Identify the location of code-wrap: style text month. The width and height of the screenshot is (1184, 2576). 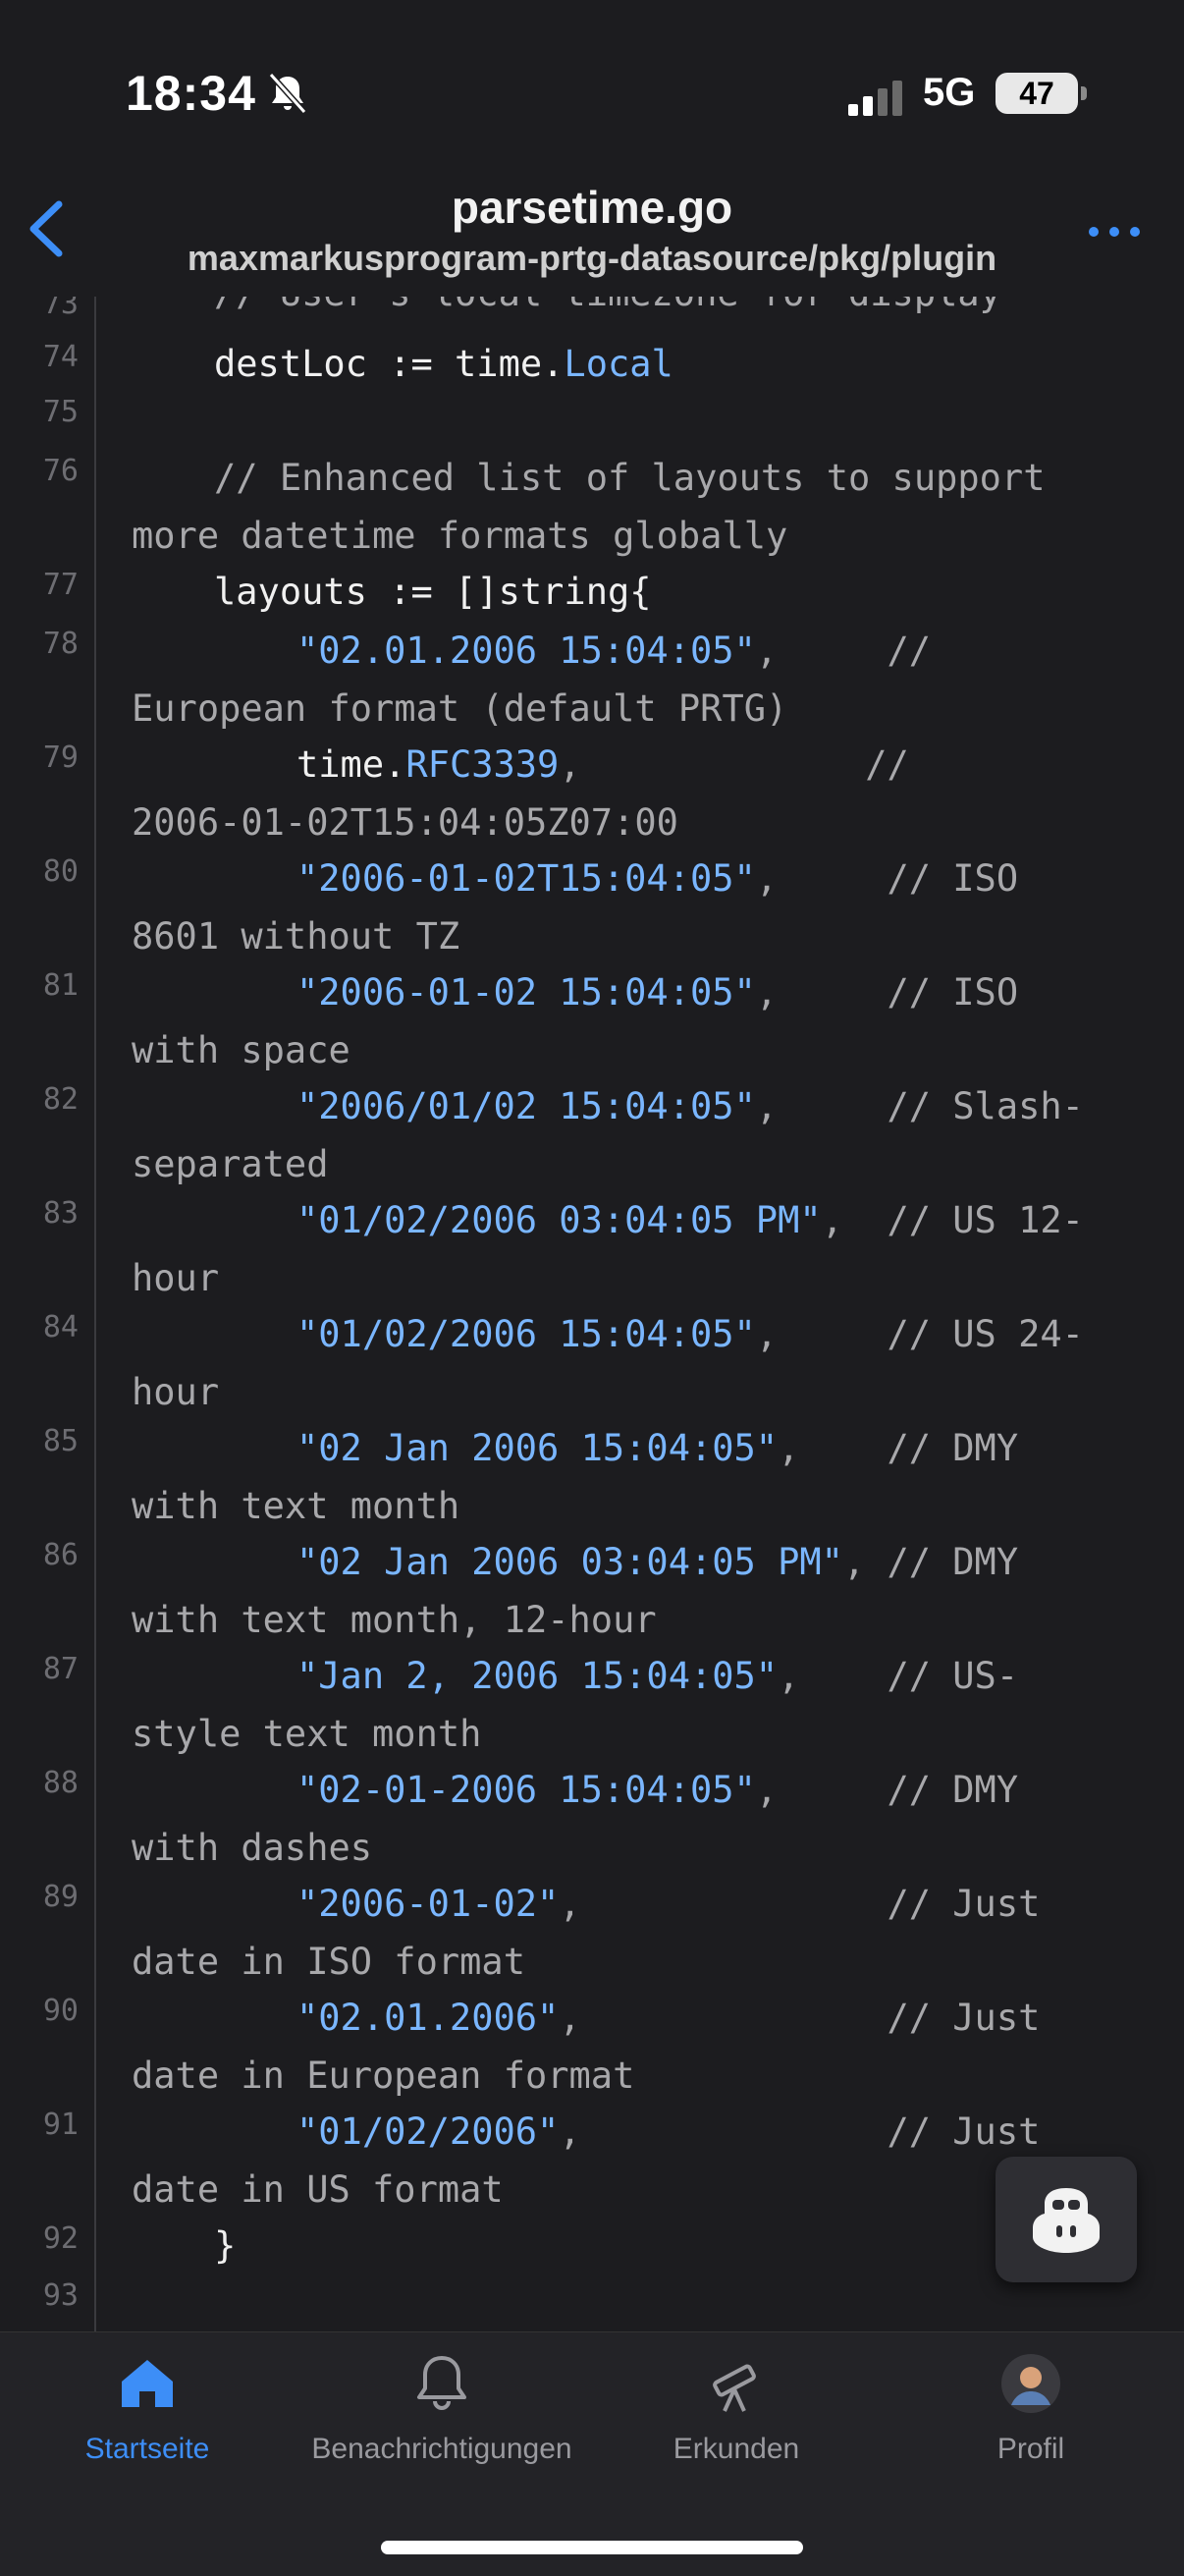
(307, 1734).